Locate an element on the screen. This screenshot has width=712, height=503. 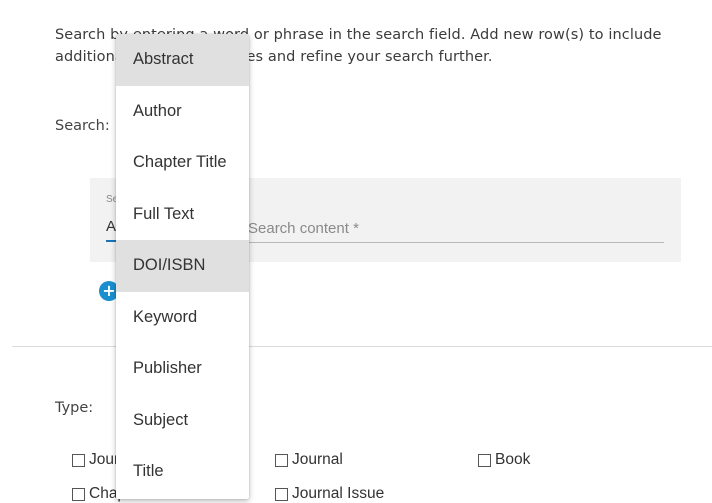
menu-item-keyword: Keyword is located at coordinates (182, 318).